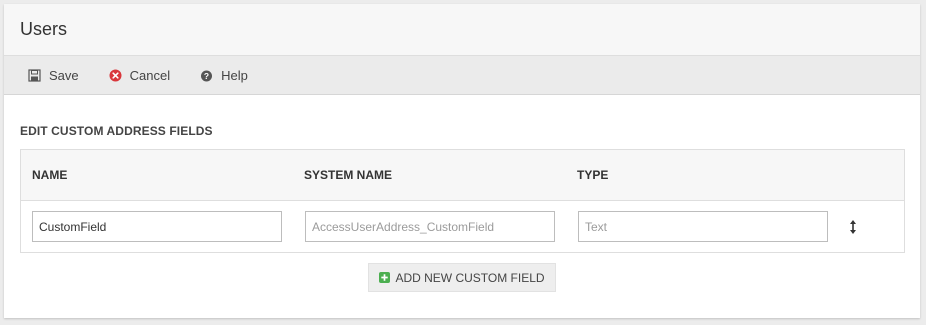  What do you see at coordinates (703, 226) in the screenshot?
I see `type-input` at bounding box center [703, 226].